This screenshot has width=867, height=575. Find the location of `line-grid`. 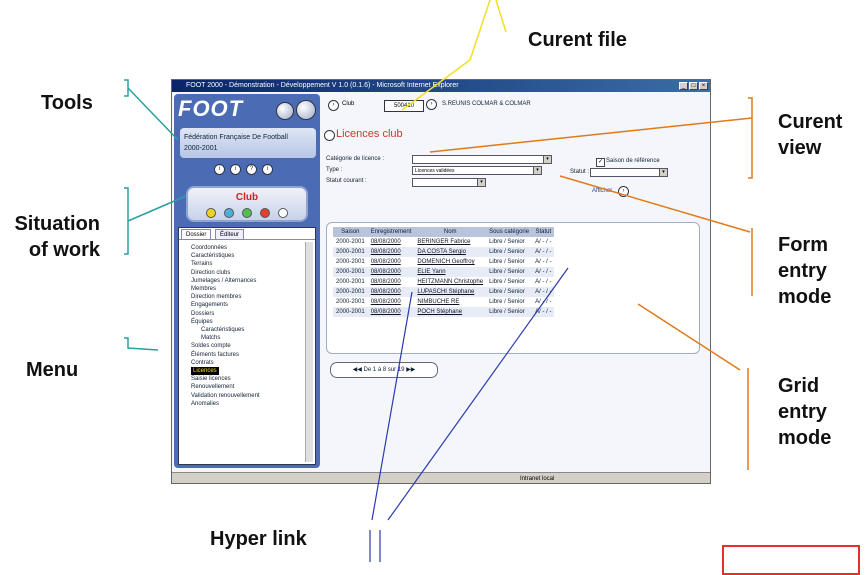

line-grid is located at coordinates (689, 337).